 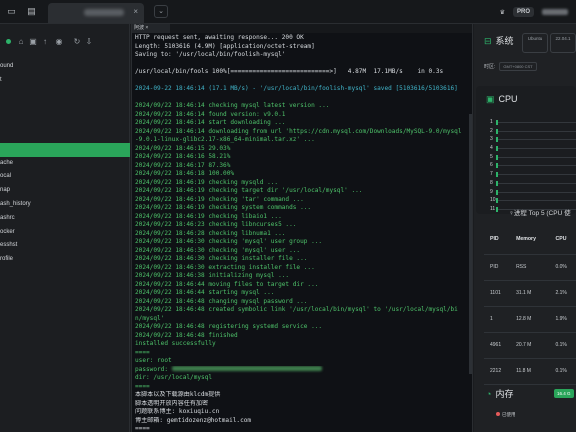 I want to click on window-icon: ▭, so click(x=11, y=11).